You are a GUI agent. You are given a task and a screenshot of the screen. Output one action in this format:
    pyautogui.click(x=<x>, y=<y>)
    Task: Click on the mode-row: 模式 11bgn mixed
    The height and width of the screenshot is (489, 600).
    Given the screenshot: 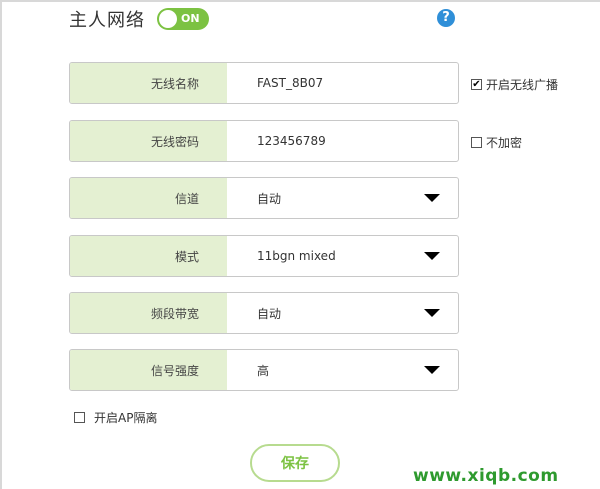 What is the action you would take?
    pyautogui.click(x=264, y=256)
    